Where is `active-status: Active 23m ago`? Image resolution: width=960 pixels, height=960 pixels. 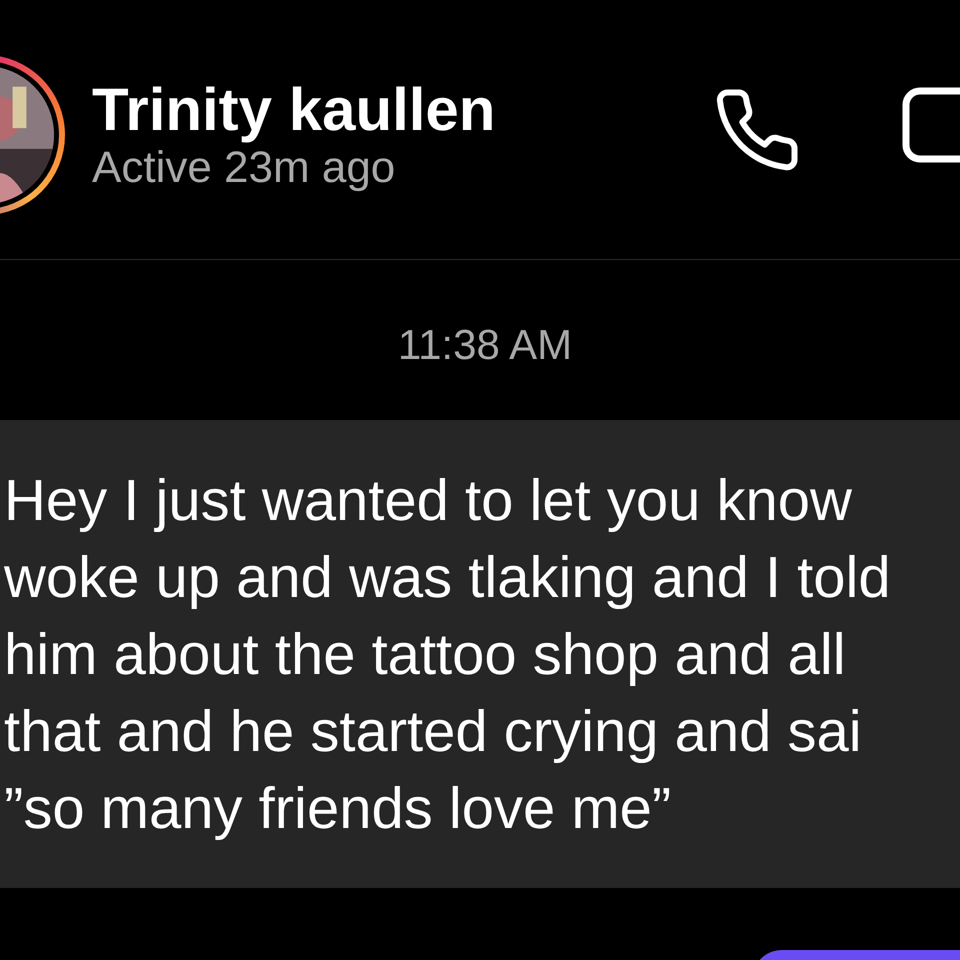 active-status: Active 23m ago is located at coordinates (244, 167).